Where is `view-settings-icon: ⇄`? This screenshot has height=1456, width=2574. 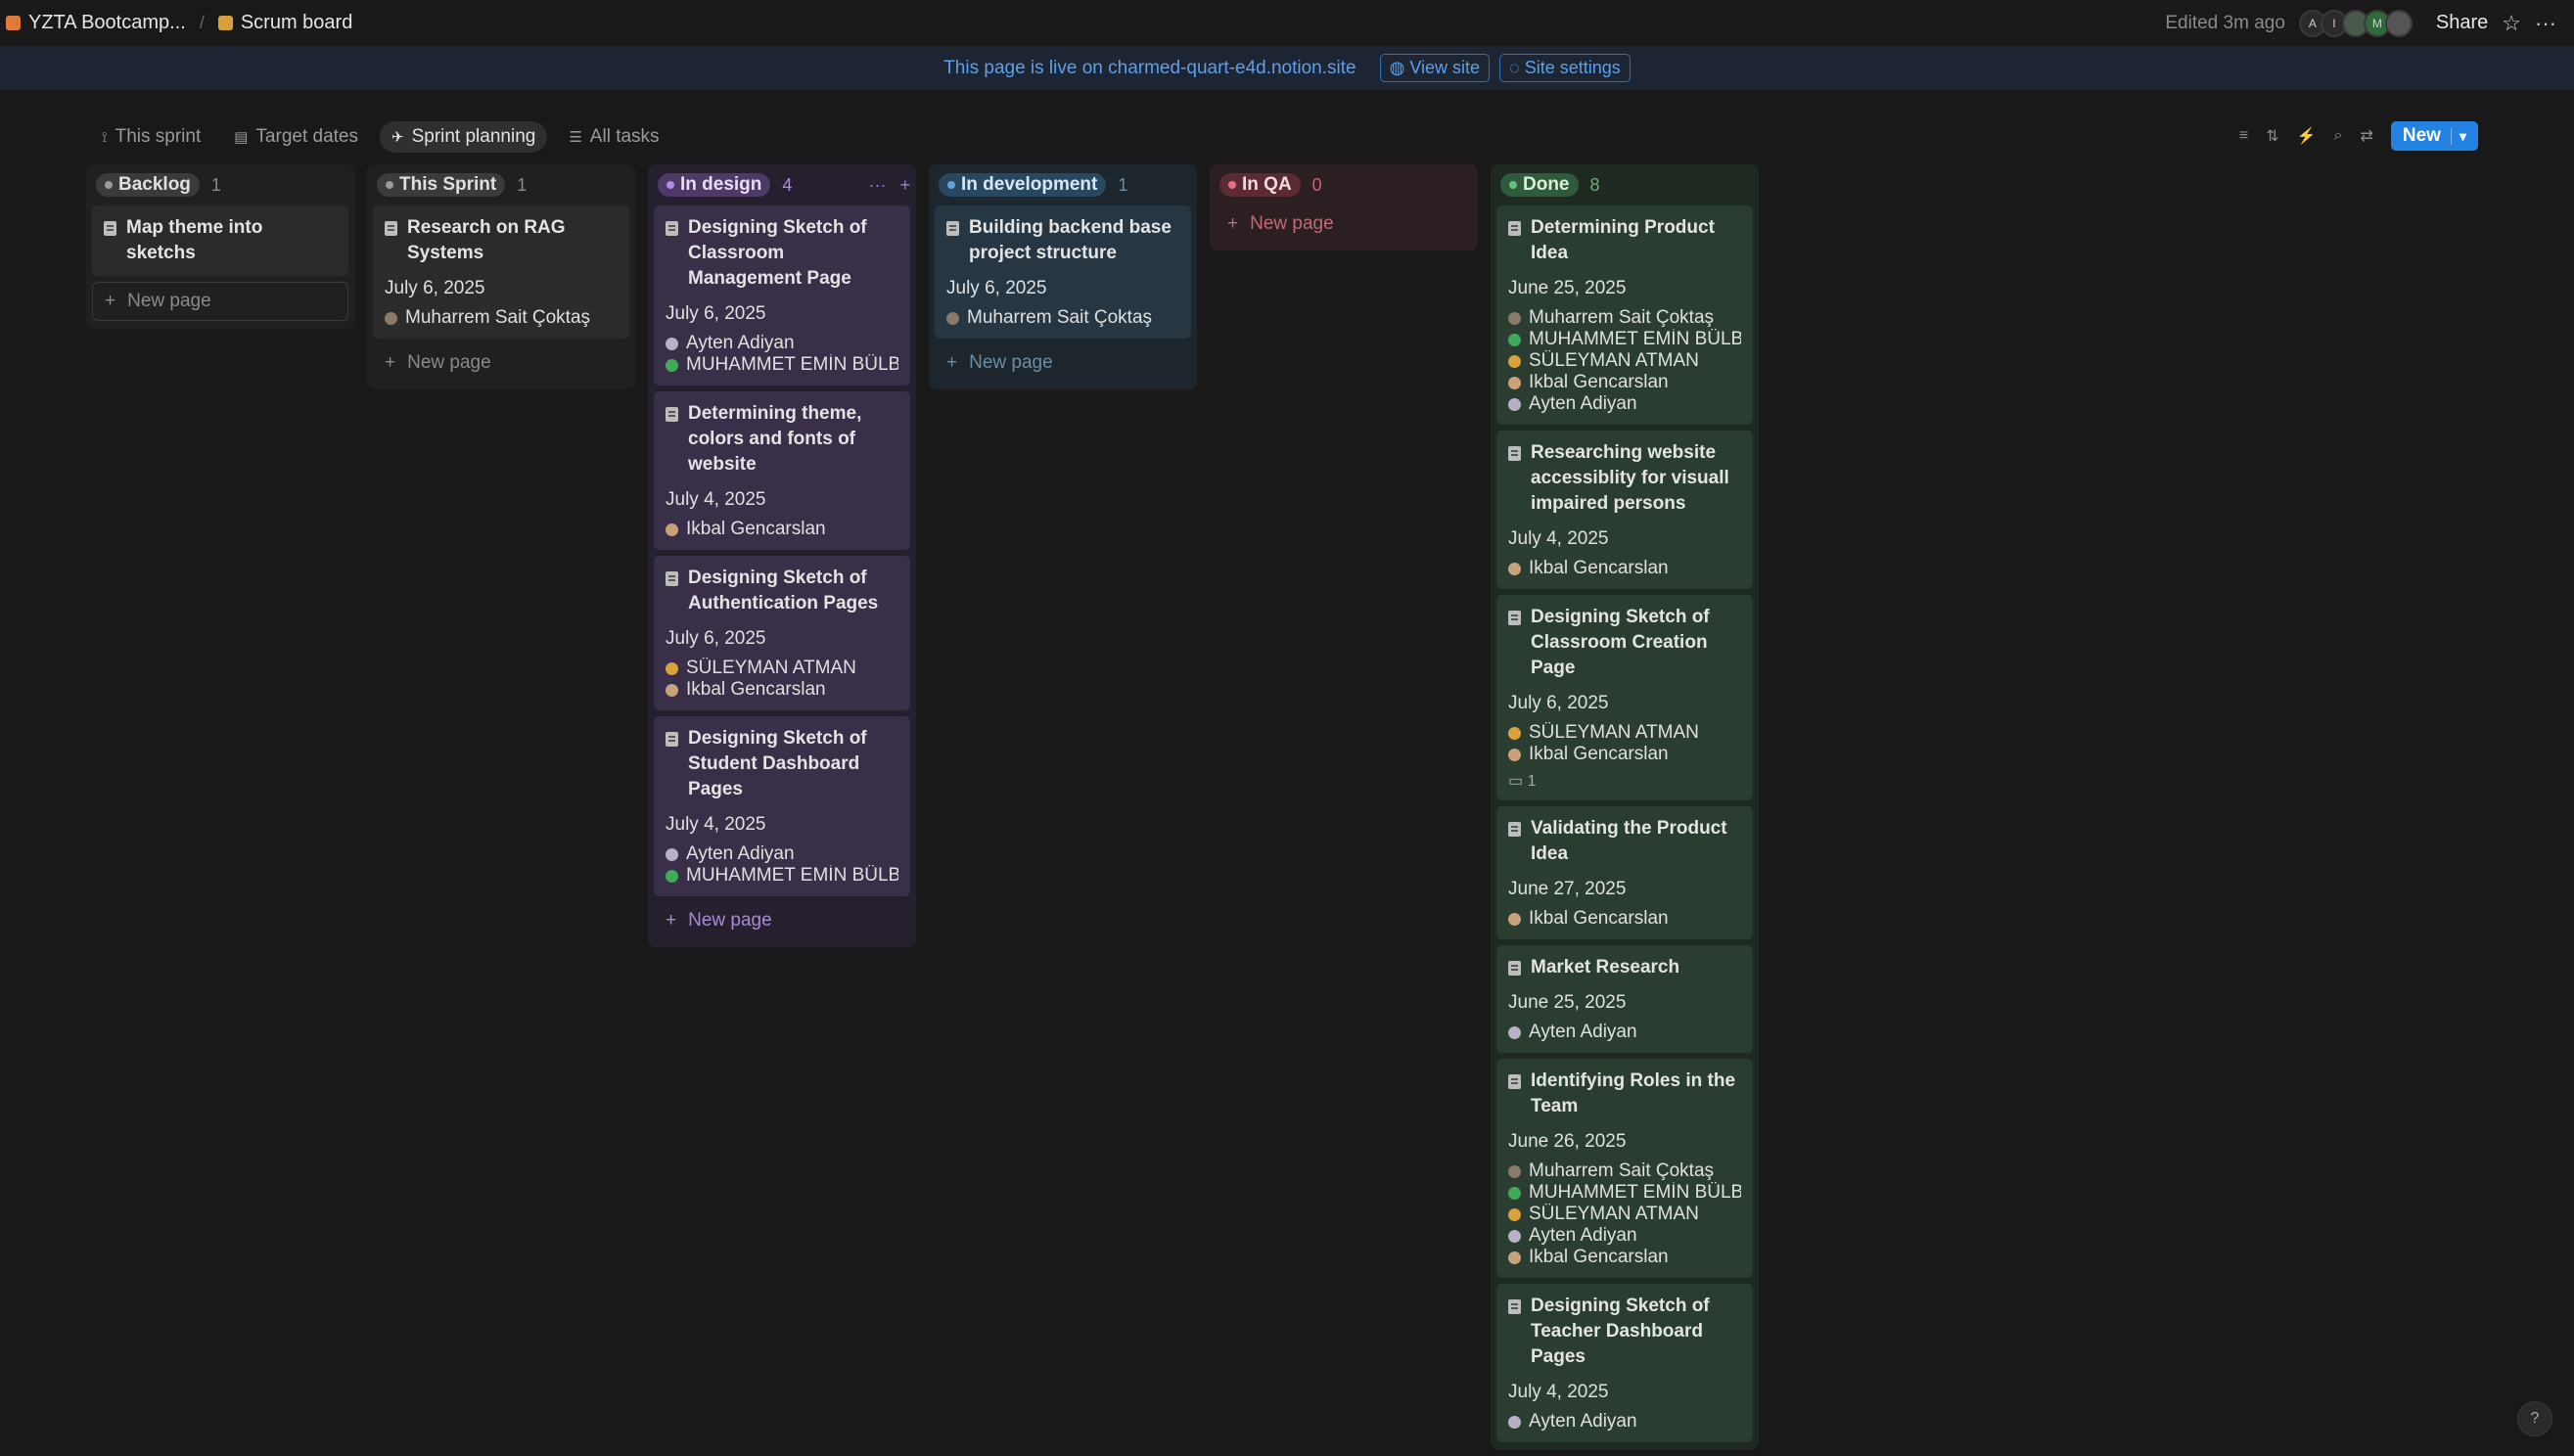
view-settings-icon: ⇄ is located at coordinates (2366, 136).